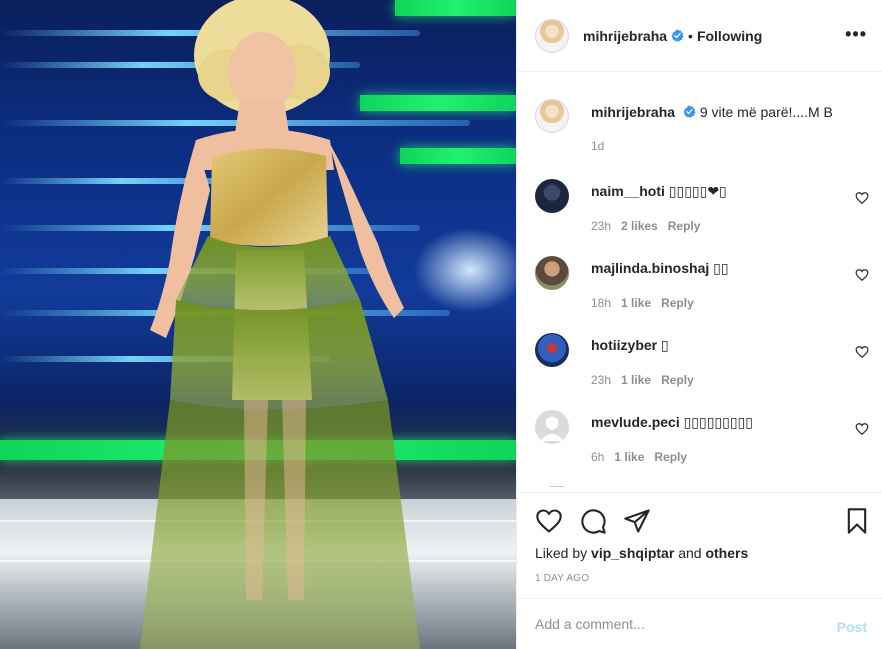 The height and width of the screenshot is (649, 882). Describe the element at coordinates (852, 627) in the screenshot. I see `post-comment-button: Post` at that location.